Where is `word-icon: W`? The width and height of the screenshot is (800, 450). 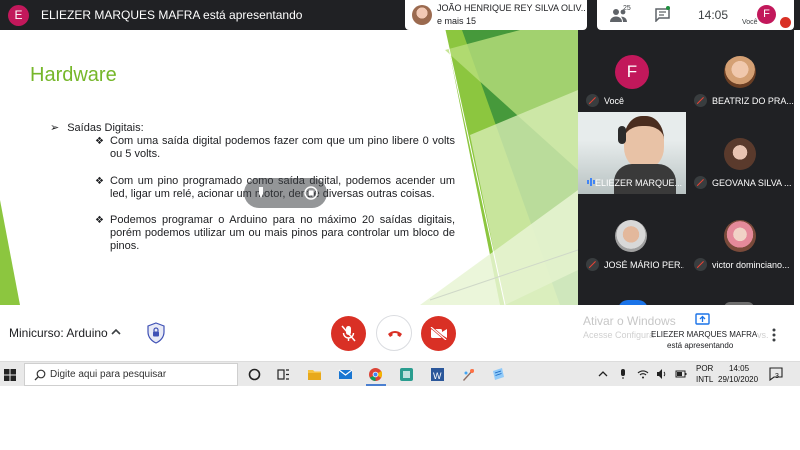
word-icon: W is located at coordinates (437, 374).